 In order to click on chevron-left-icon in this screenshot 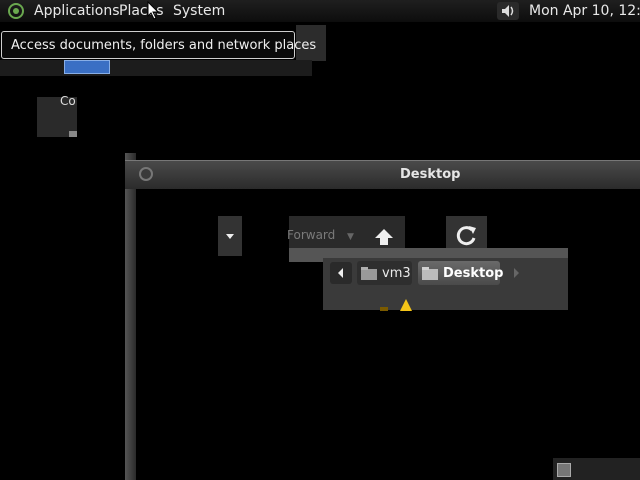, I will do `click(340, 273)`.